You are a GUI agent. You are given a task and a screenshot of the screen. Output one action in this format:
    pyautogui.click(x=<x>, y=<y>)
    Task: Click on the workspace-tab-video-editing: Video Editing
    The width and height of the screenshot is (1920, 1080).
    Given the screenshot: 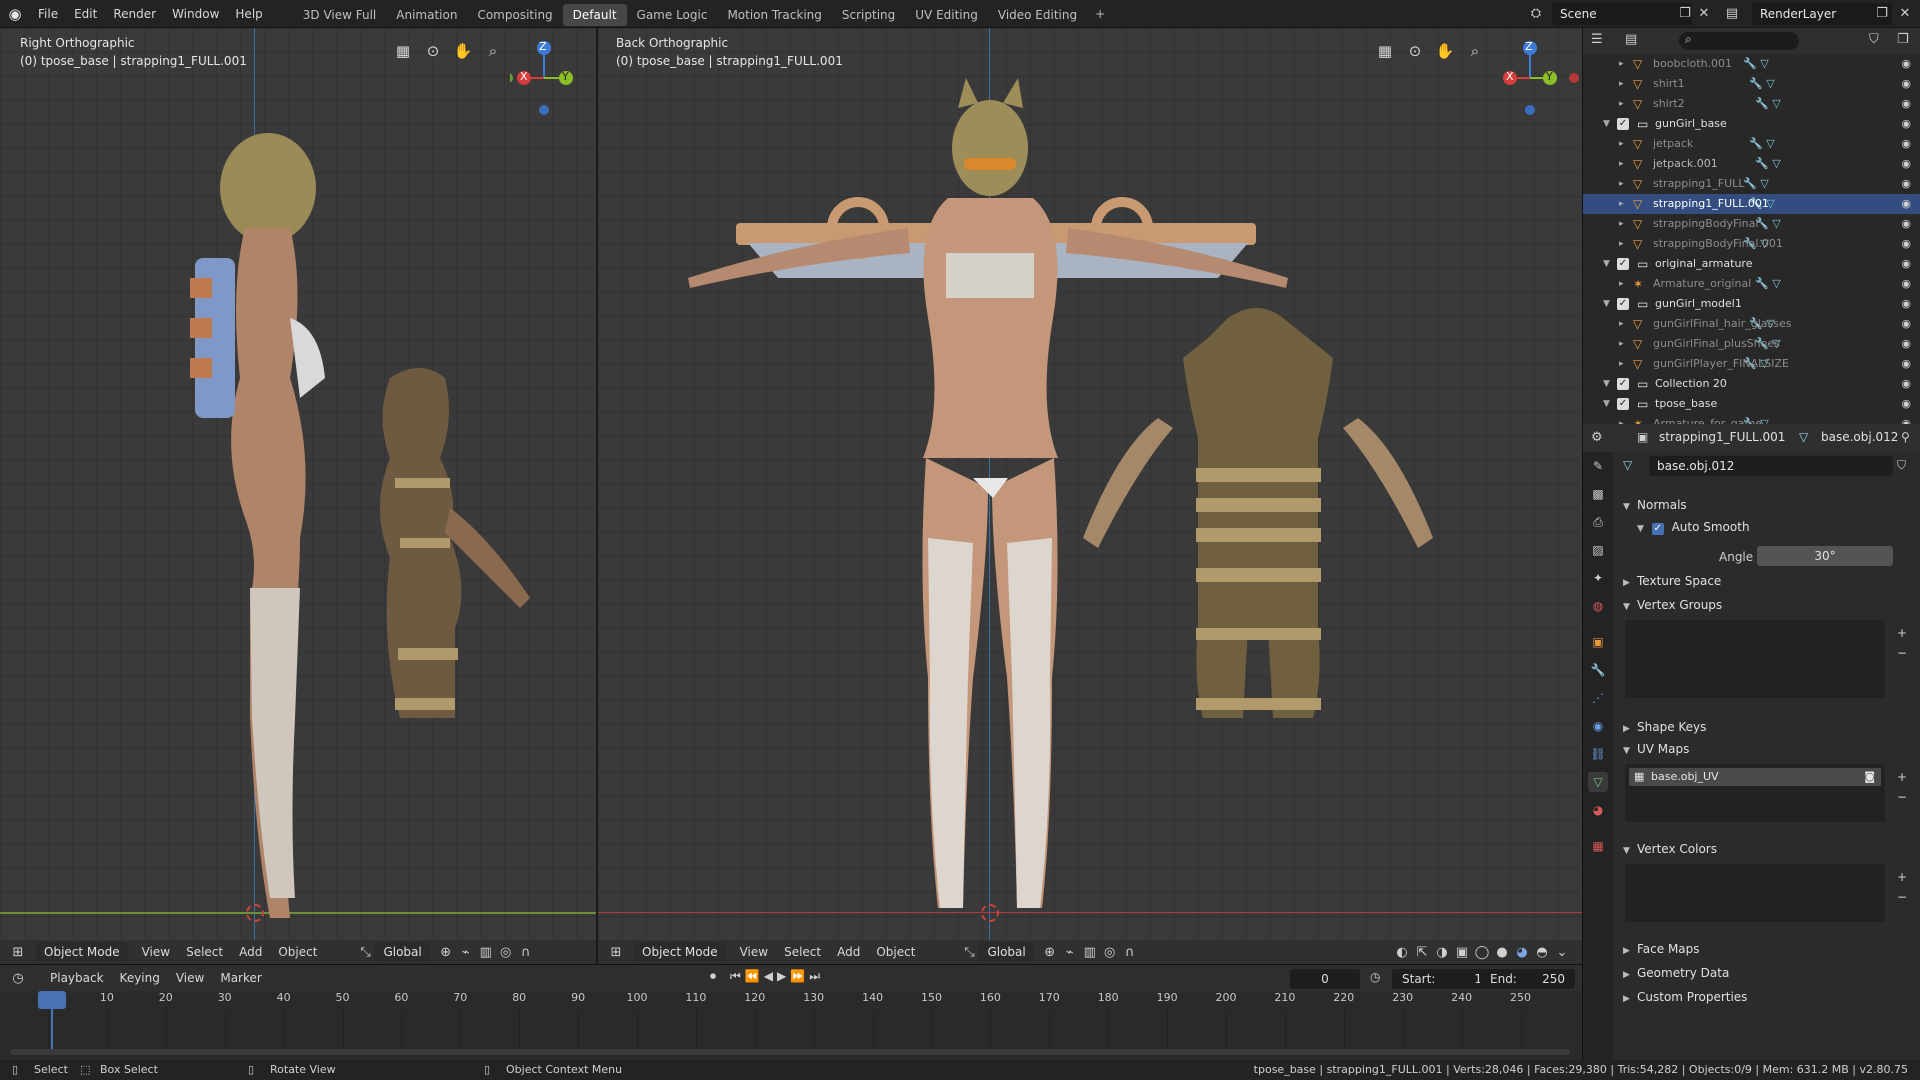 What is the action you would take?
    pyautogui.click(x=1037, y=15)
    